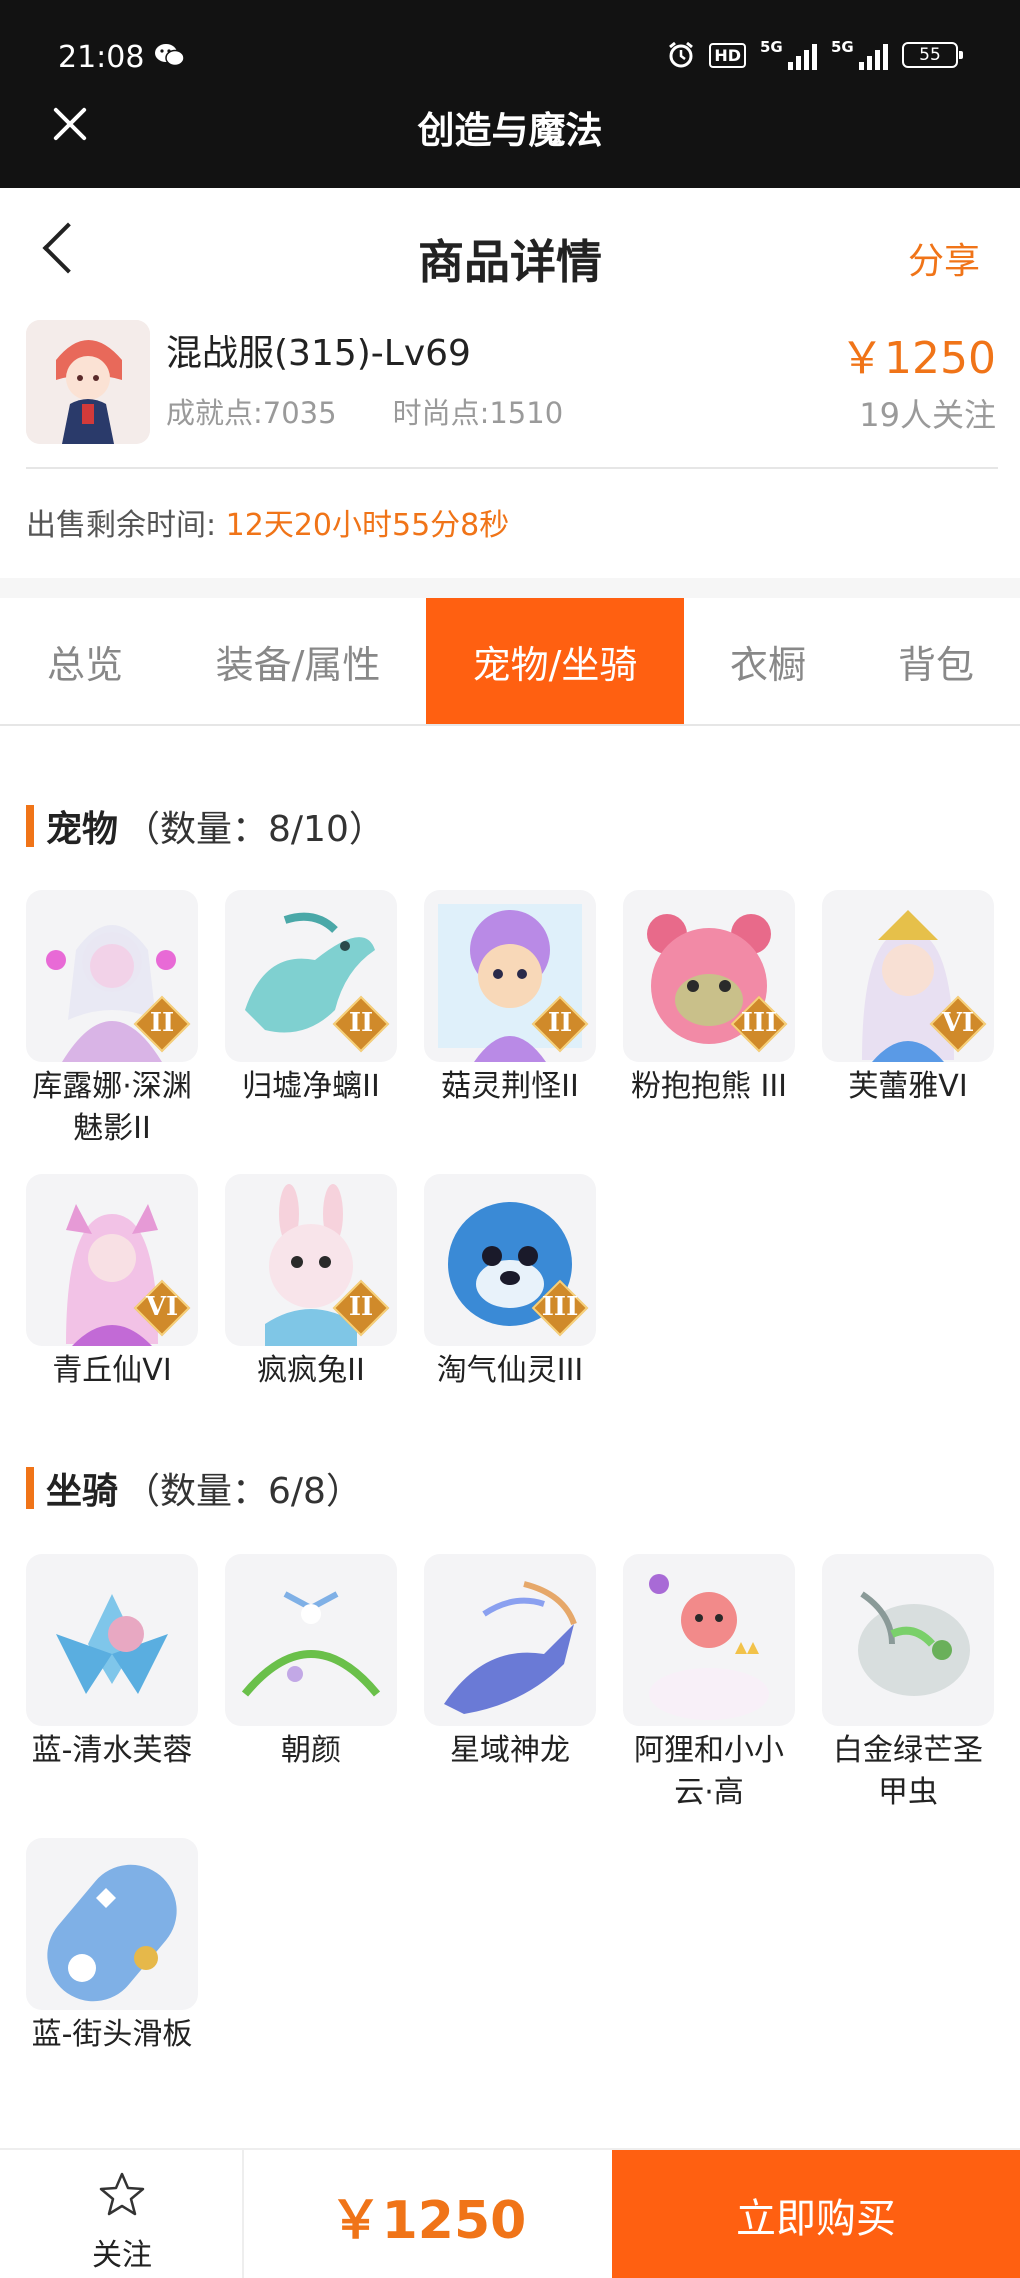  Describe the element at coordinates (122, 2255) in the screenshot. I see `follow-label: 关注` at that location.